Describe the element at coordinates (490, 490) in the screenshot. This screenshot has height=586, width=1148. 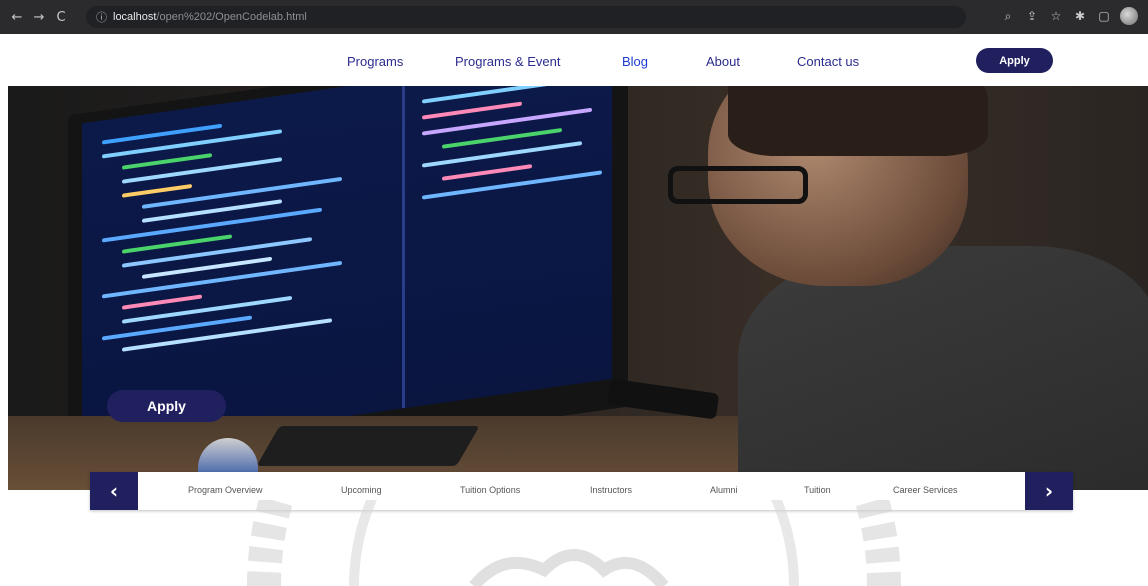
I see `subnav-item-tuition-options: Tuition Options` at that location.